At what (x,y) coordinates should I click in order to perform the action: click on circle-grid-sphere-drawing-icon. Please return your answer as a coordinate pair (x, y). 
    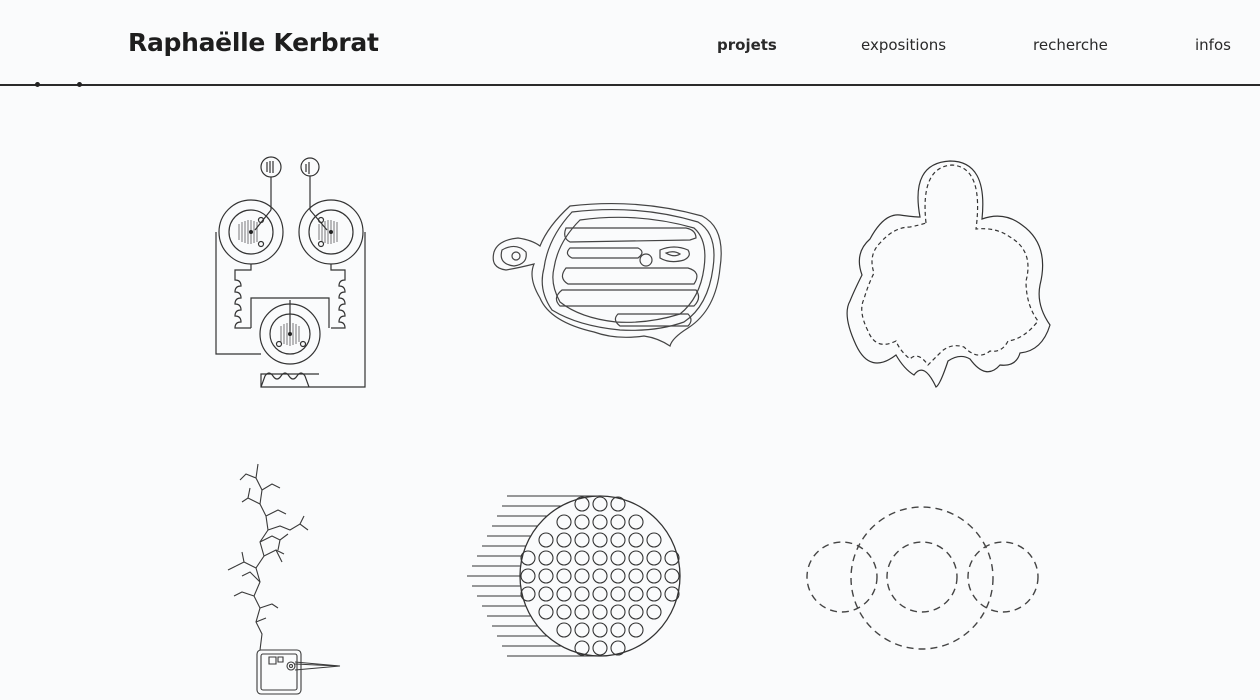
    Looking at the image, I should click on (575, 575).